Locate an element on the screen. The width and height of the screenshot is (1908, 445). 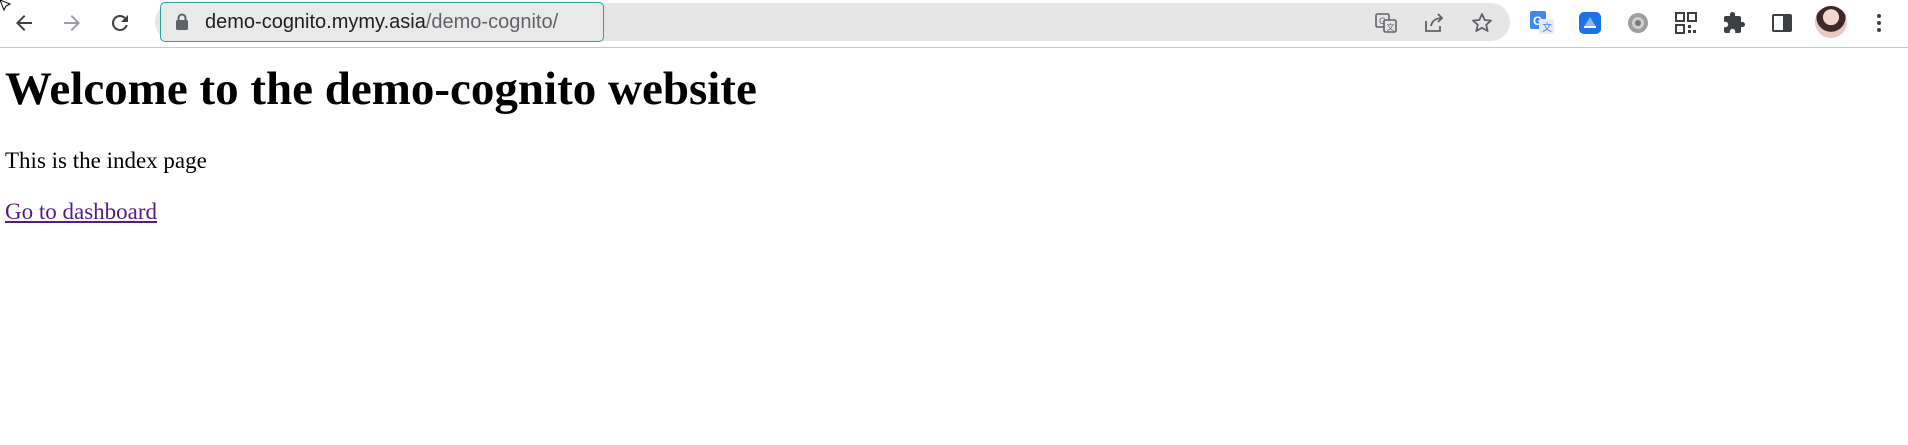
side-panel-icon is located at coordinates (1782, 23).